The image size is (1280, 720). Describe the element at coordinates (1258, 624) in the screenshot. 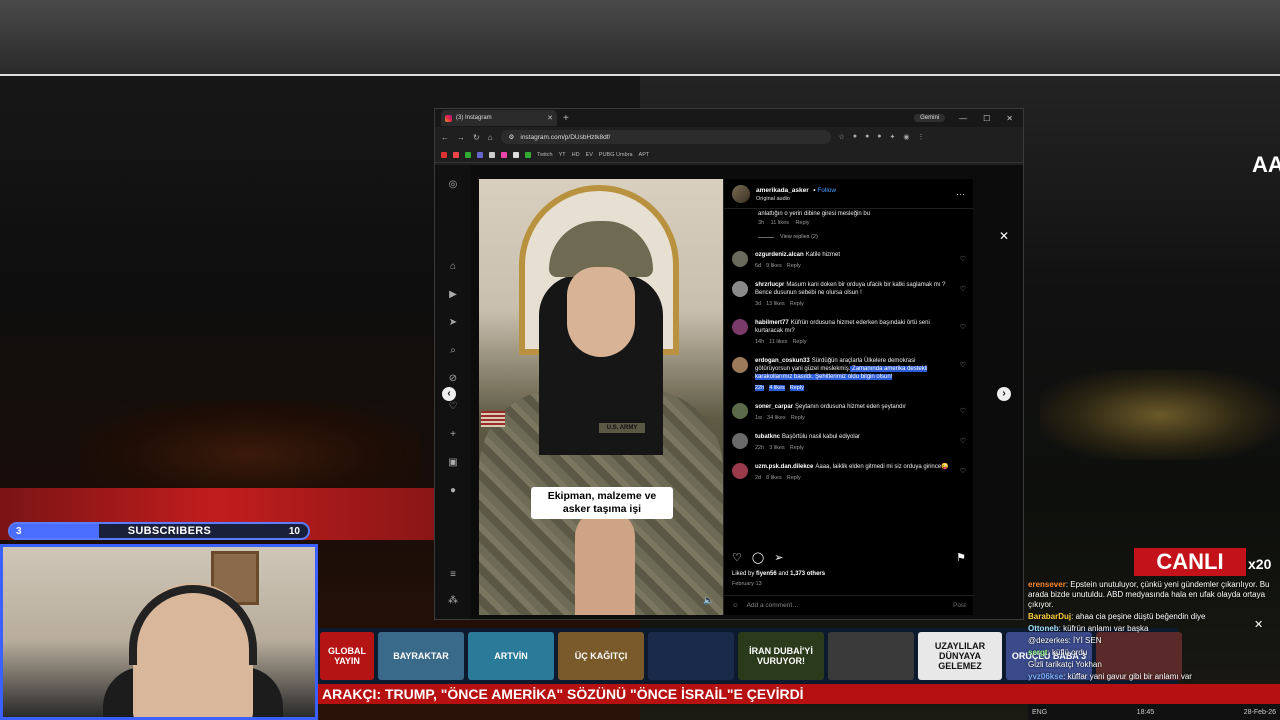

I see `chat-close-icon: ✕` at that location.